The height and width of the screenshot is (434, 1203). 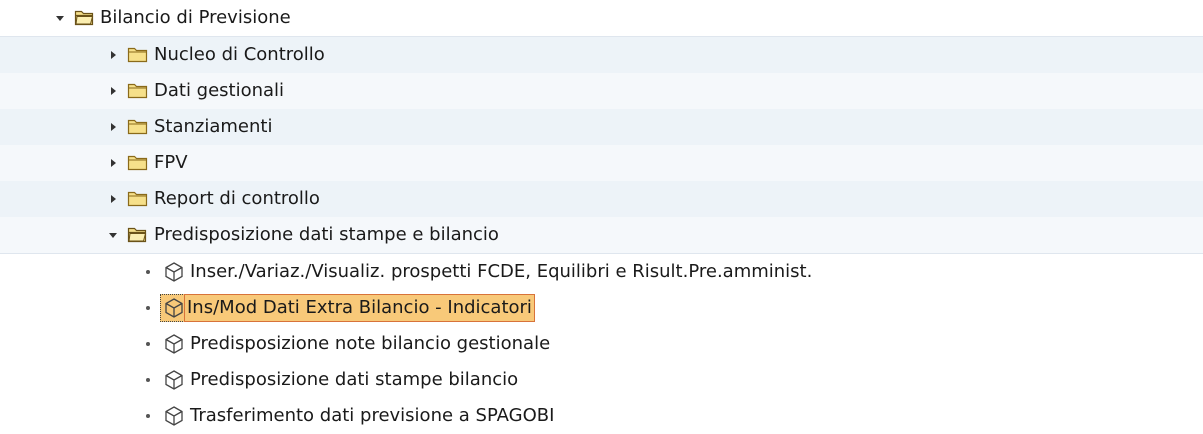 I want to click on transaction-label: Predisposizione note bilancio gestionale, so click(x=370, y=343).